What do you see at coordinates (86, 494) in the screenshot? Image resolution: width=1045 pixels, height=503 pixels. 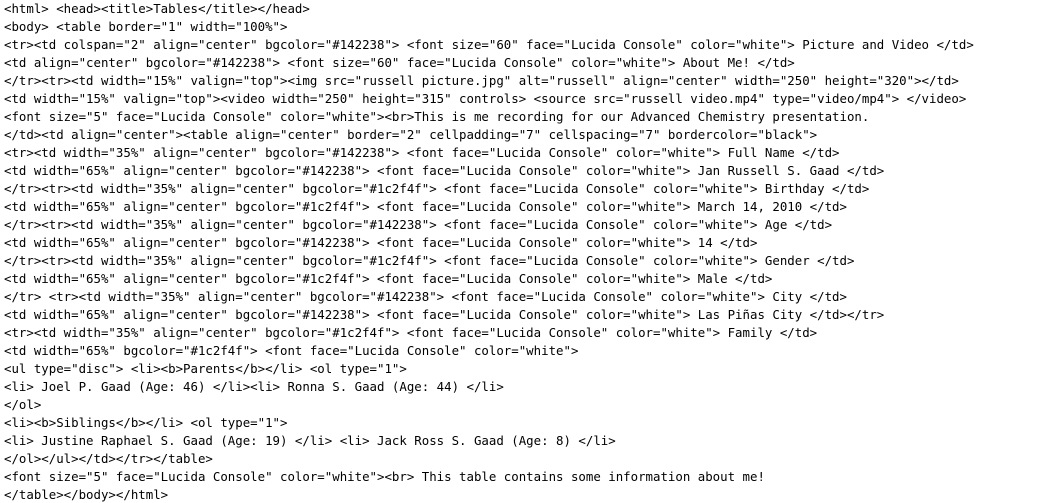 I see `code-line: </table></body></html>` at bounding box center [86, 494].